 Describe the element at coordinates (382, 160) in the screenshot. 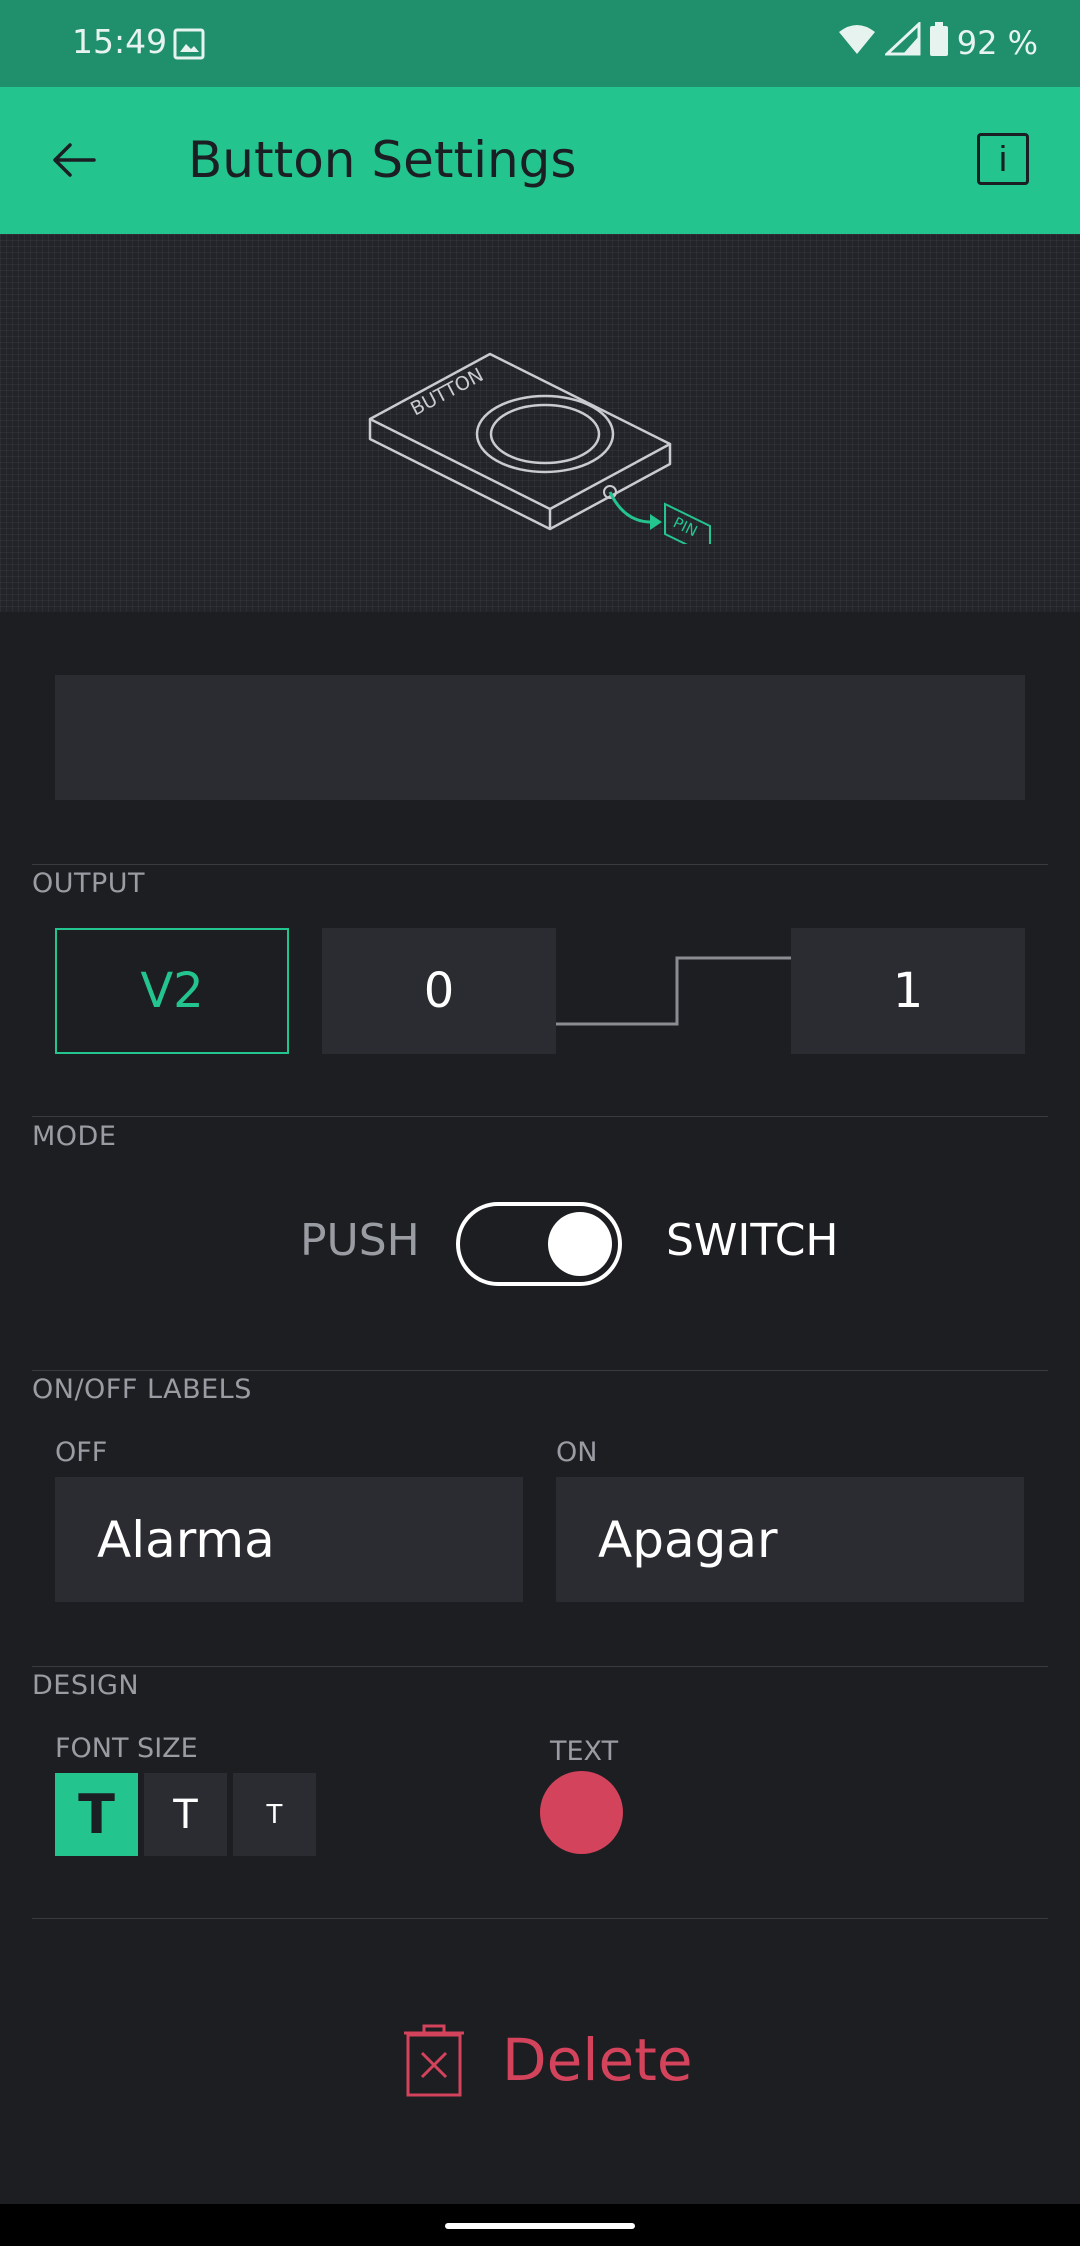

I see `page-title: Button Settings` at that location.